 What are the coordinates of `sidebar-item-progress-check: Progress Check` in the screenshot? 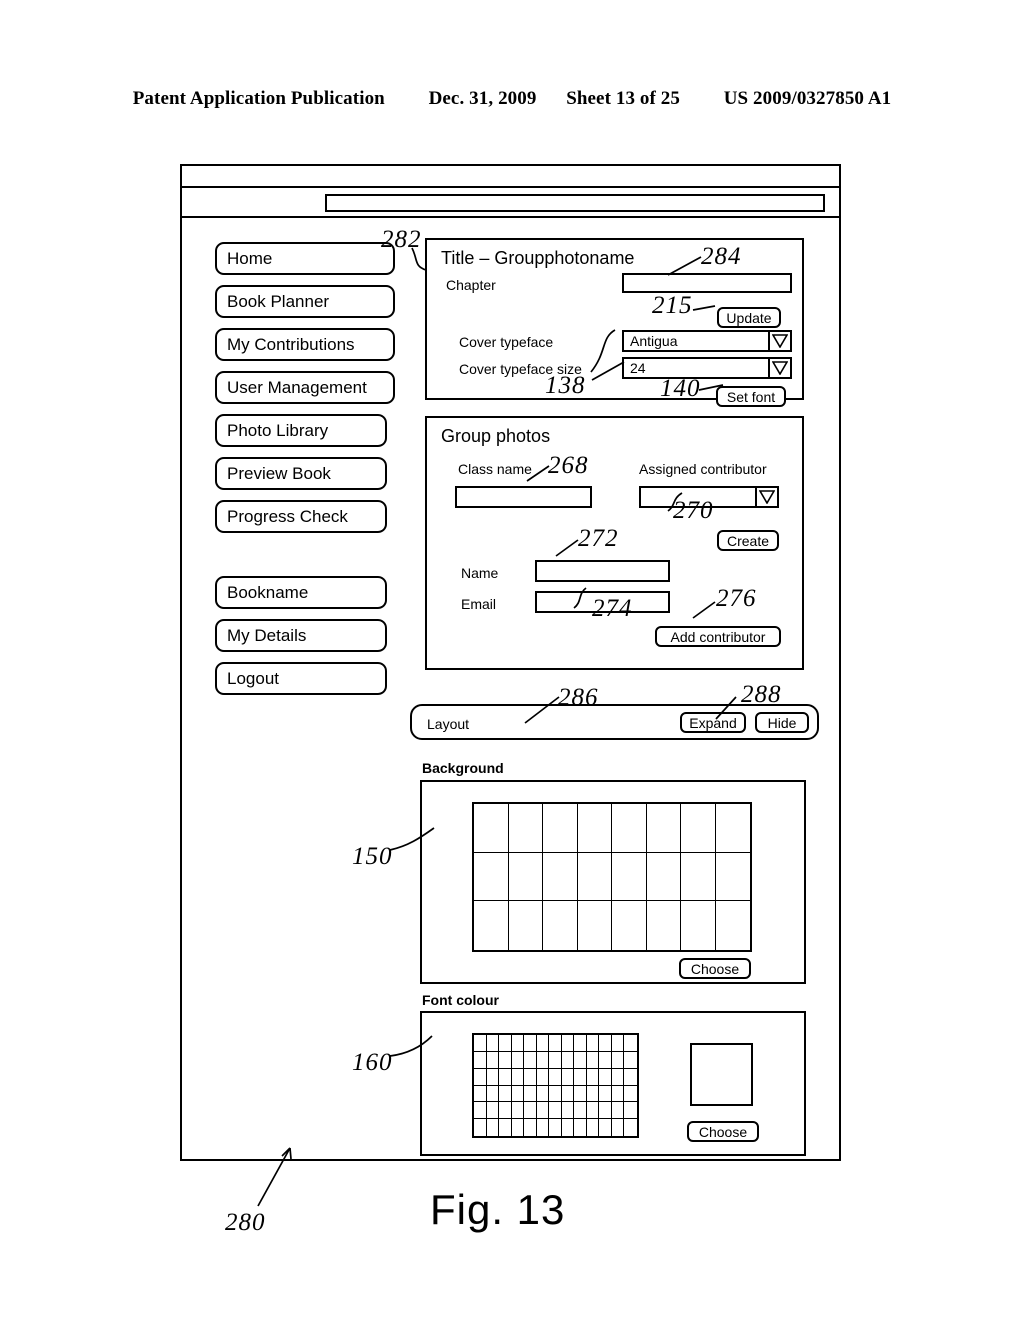 It's located at (301, 516).